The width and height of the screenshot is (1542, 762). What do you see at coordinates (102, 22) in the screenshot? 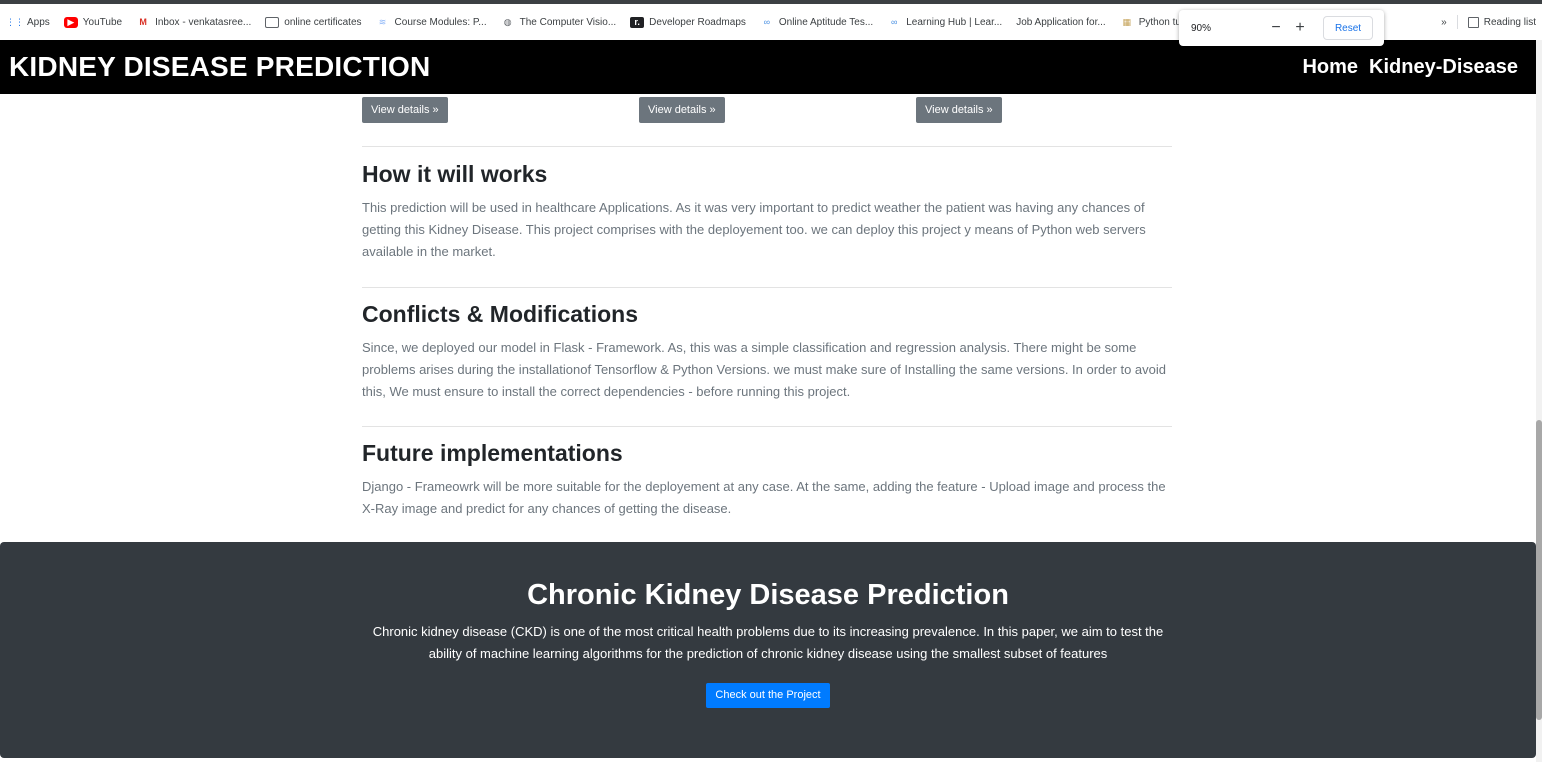
I see `bookmark-label: YouTube` at bounding box center [102, 22].